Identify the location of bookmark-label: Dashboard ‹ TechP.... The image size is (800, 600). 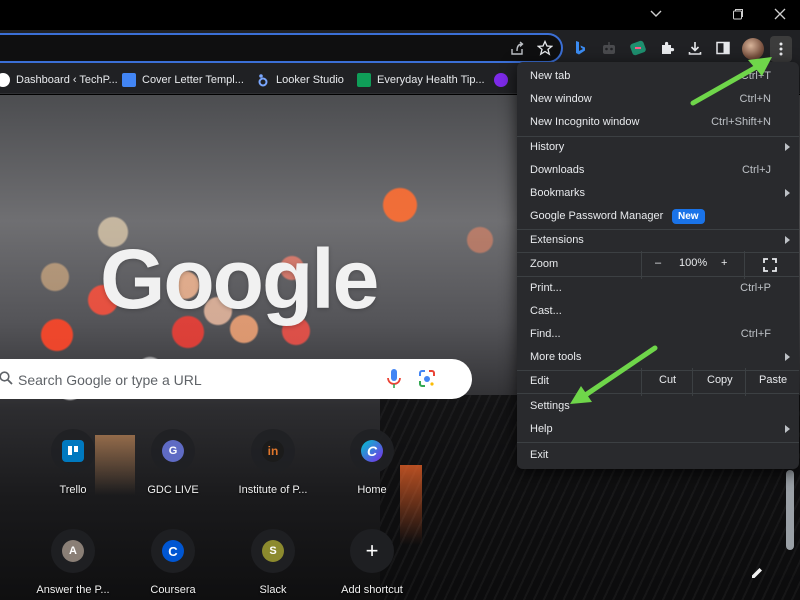
(67, 80).